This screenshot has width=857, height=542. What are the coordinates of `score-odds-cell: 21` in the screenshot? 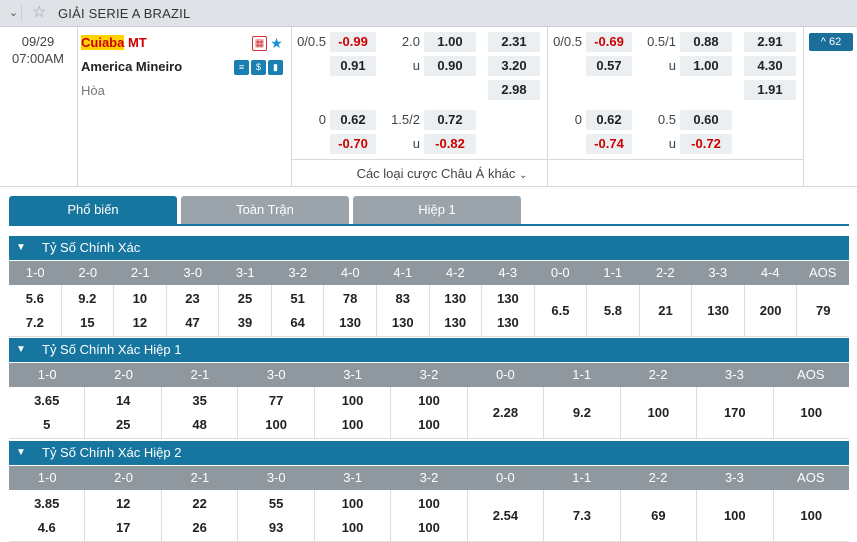 It's located at (666, 310).